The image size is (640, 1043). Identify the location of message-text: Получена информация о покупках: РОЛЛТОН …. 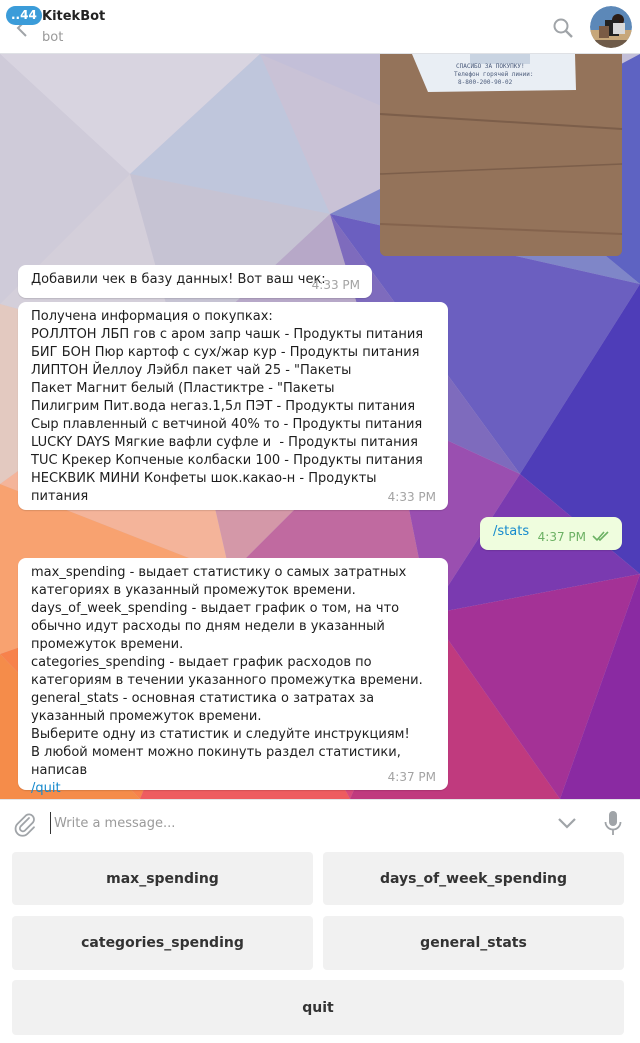
(227, 406).